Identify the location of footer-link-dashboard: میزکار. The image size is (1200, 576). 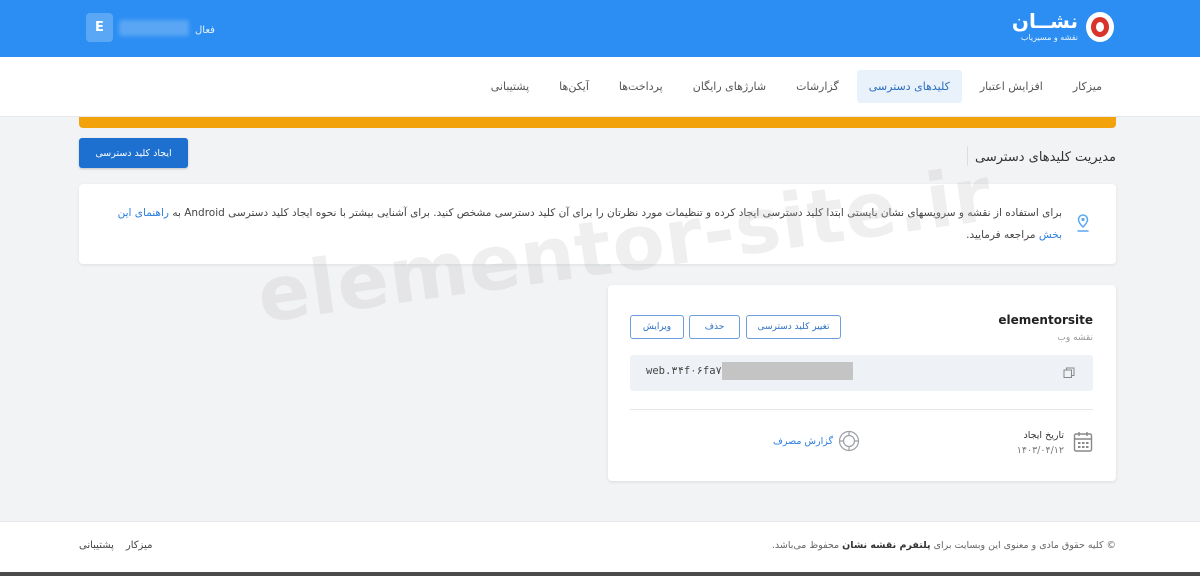
(139, 545).